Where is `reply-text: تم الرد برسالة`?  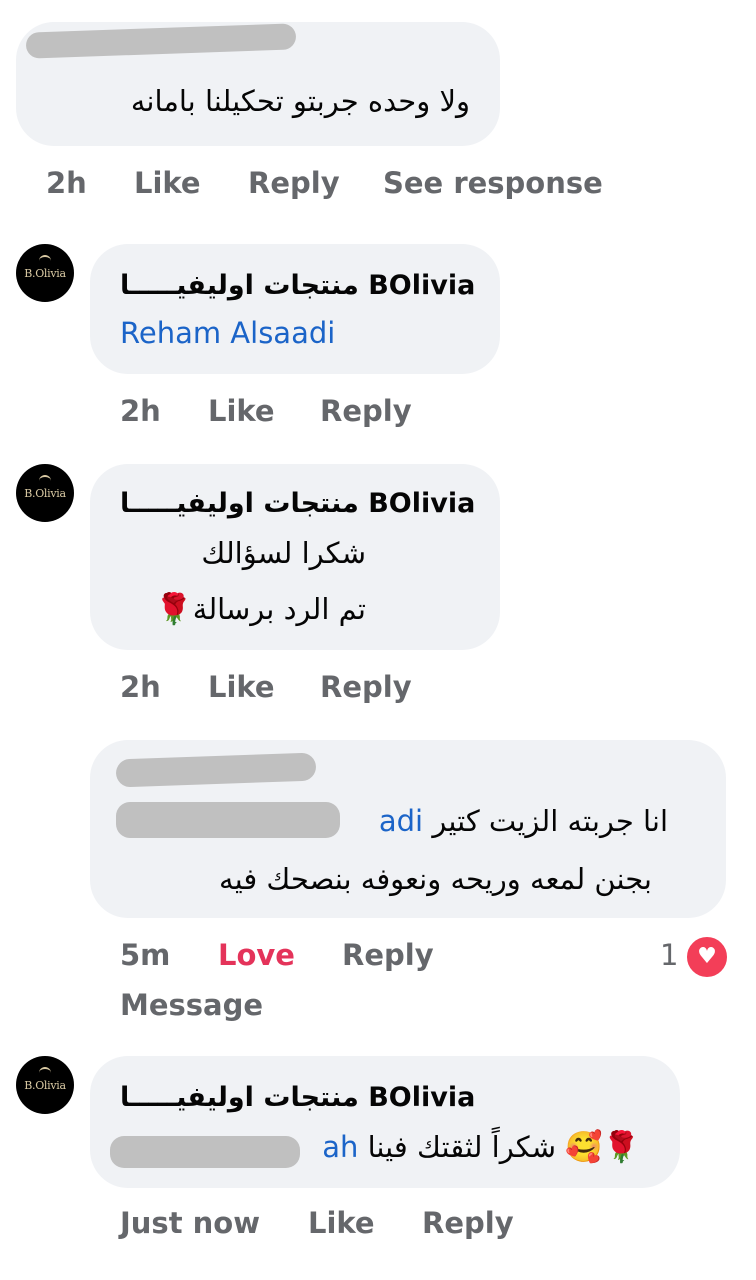 reply-text: تم الرد برسالة is located at coordinates (279, 609).